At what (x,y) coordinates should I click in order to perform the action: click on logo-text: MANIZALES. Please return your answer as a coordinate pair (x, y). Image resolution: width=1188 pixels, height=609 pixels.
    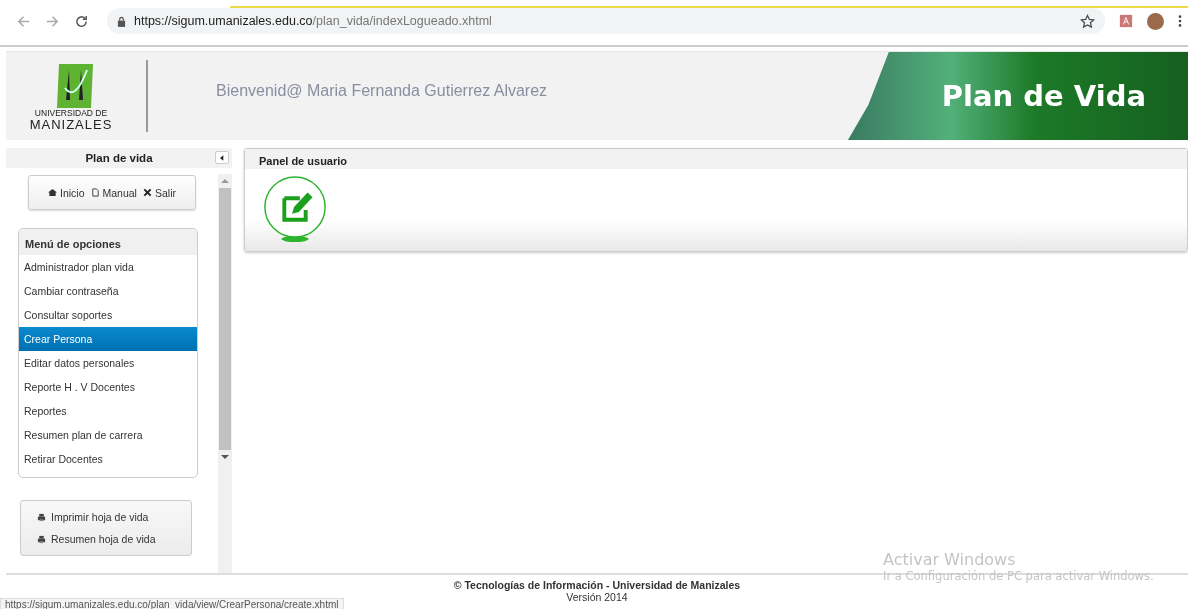
    Looking at the image, I should click on (71, 124).